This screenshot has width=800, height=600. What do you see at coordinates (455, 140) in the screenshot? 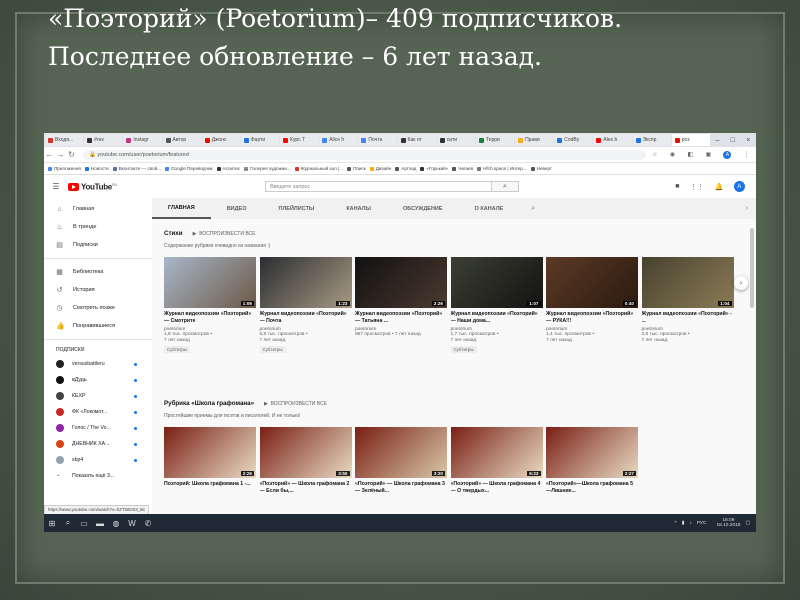
I see `browser-tab: сити` at bounding box center [455, 140].